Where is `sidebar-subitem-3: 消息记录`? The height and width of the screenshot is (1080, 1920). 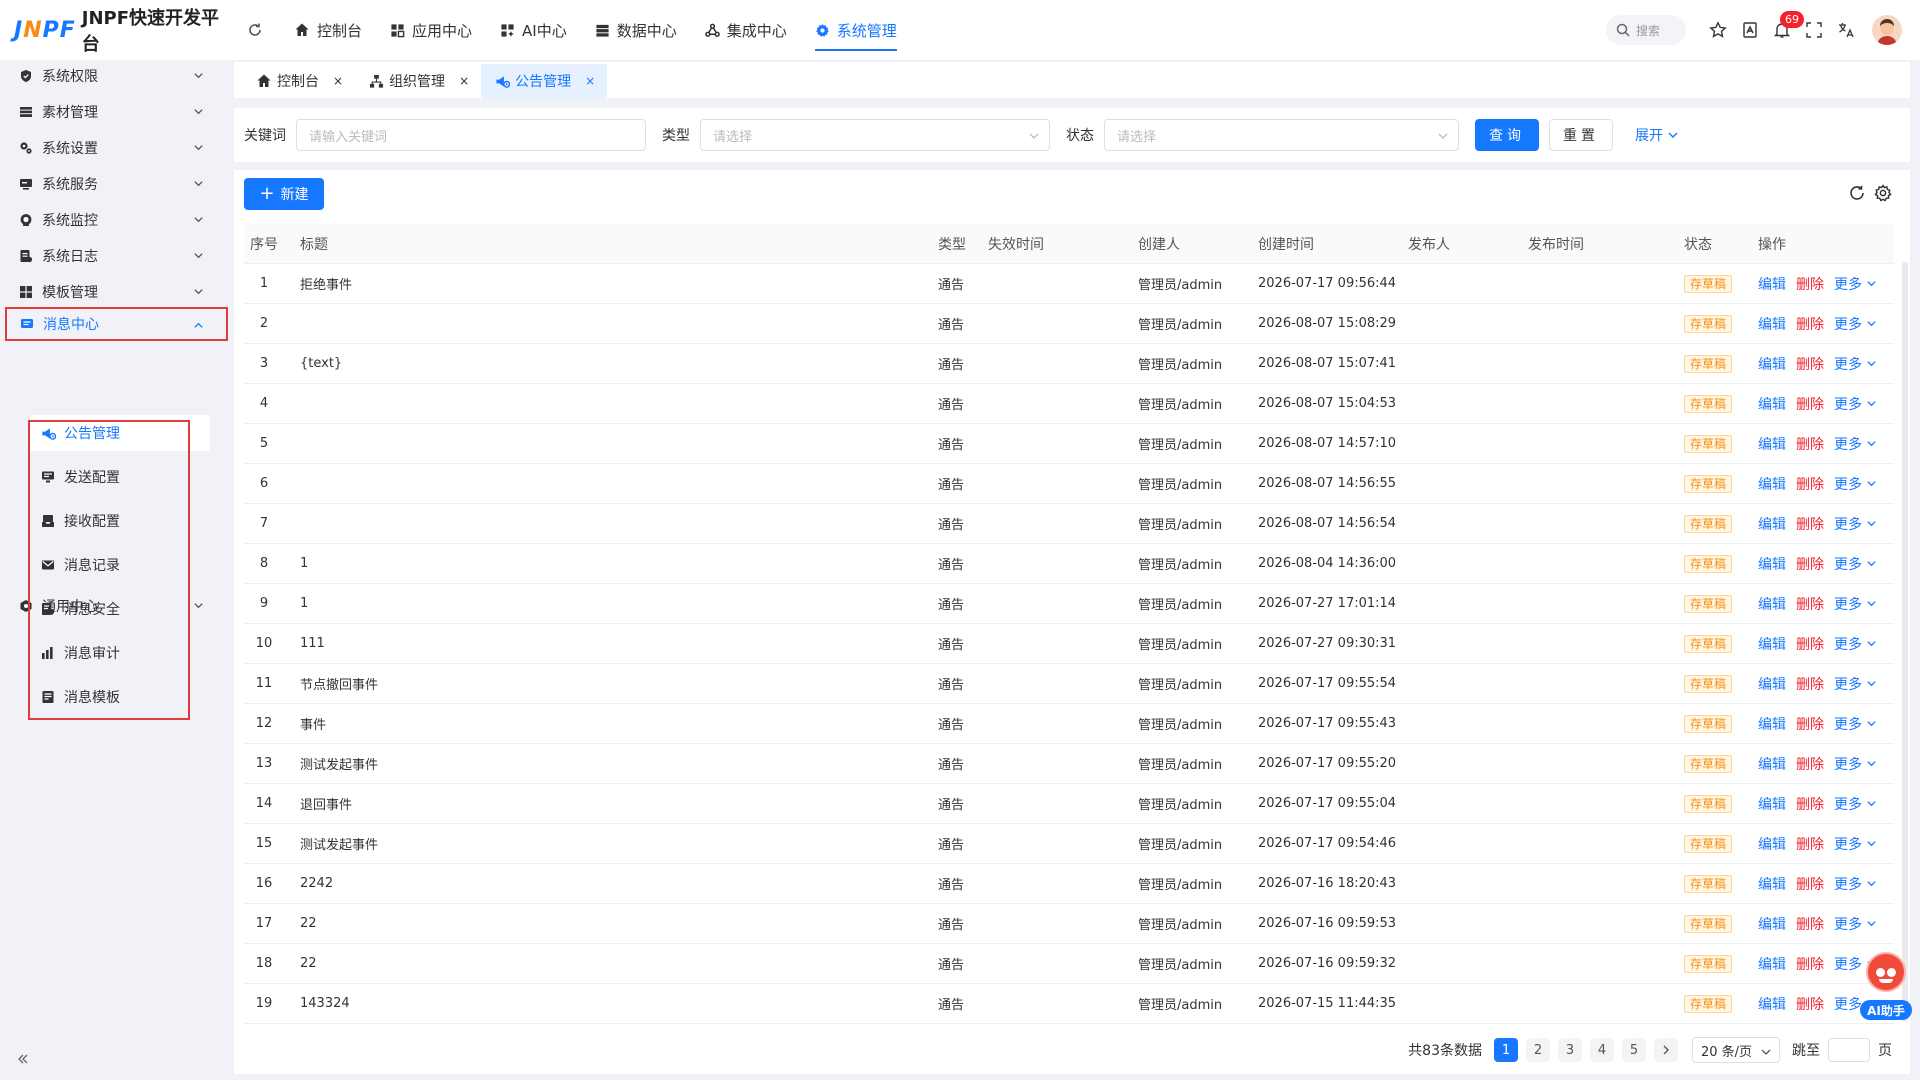
sidebar-subitem-3: 消息记录 is located at coordinates (120, 565).